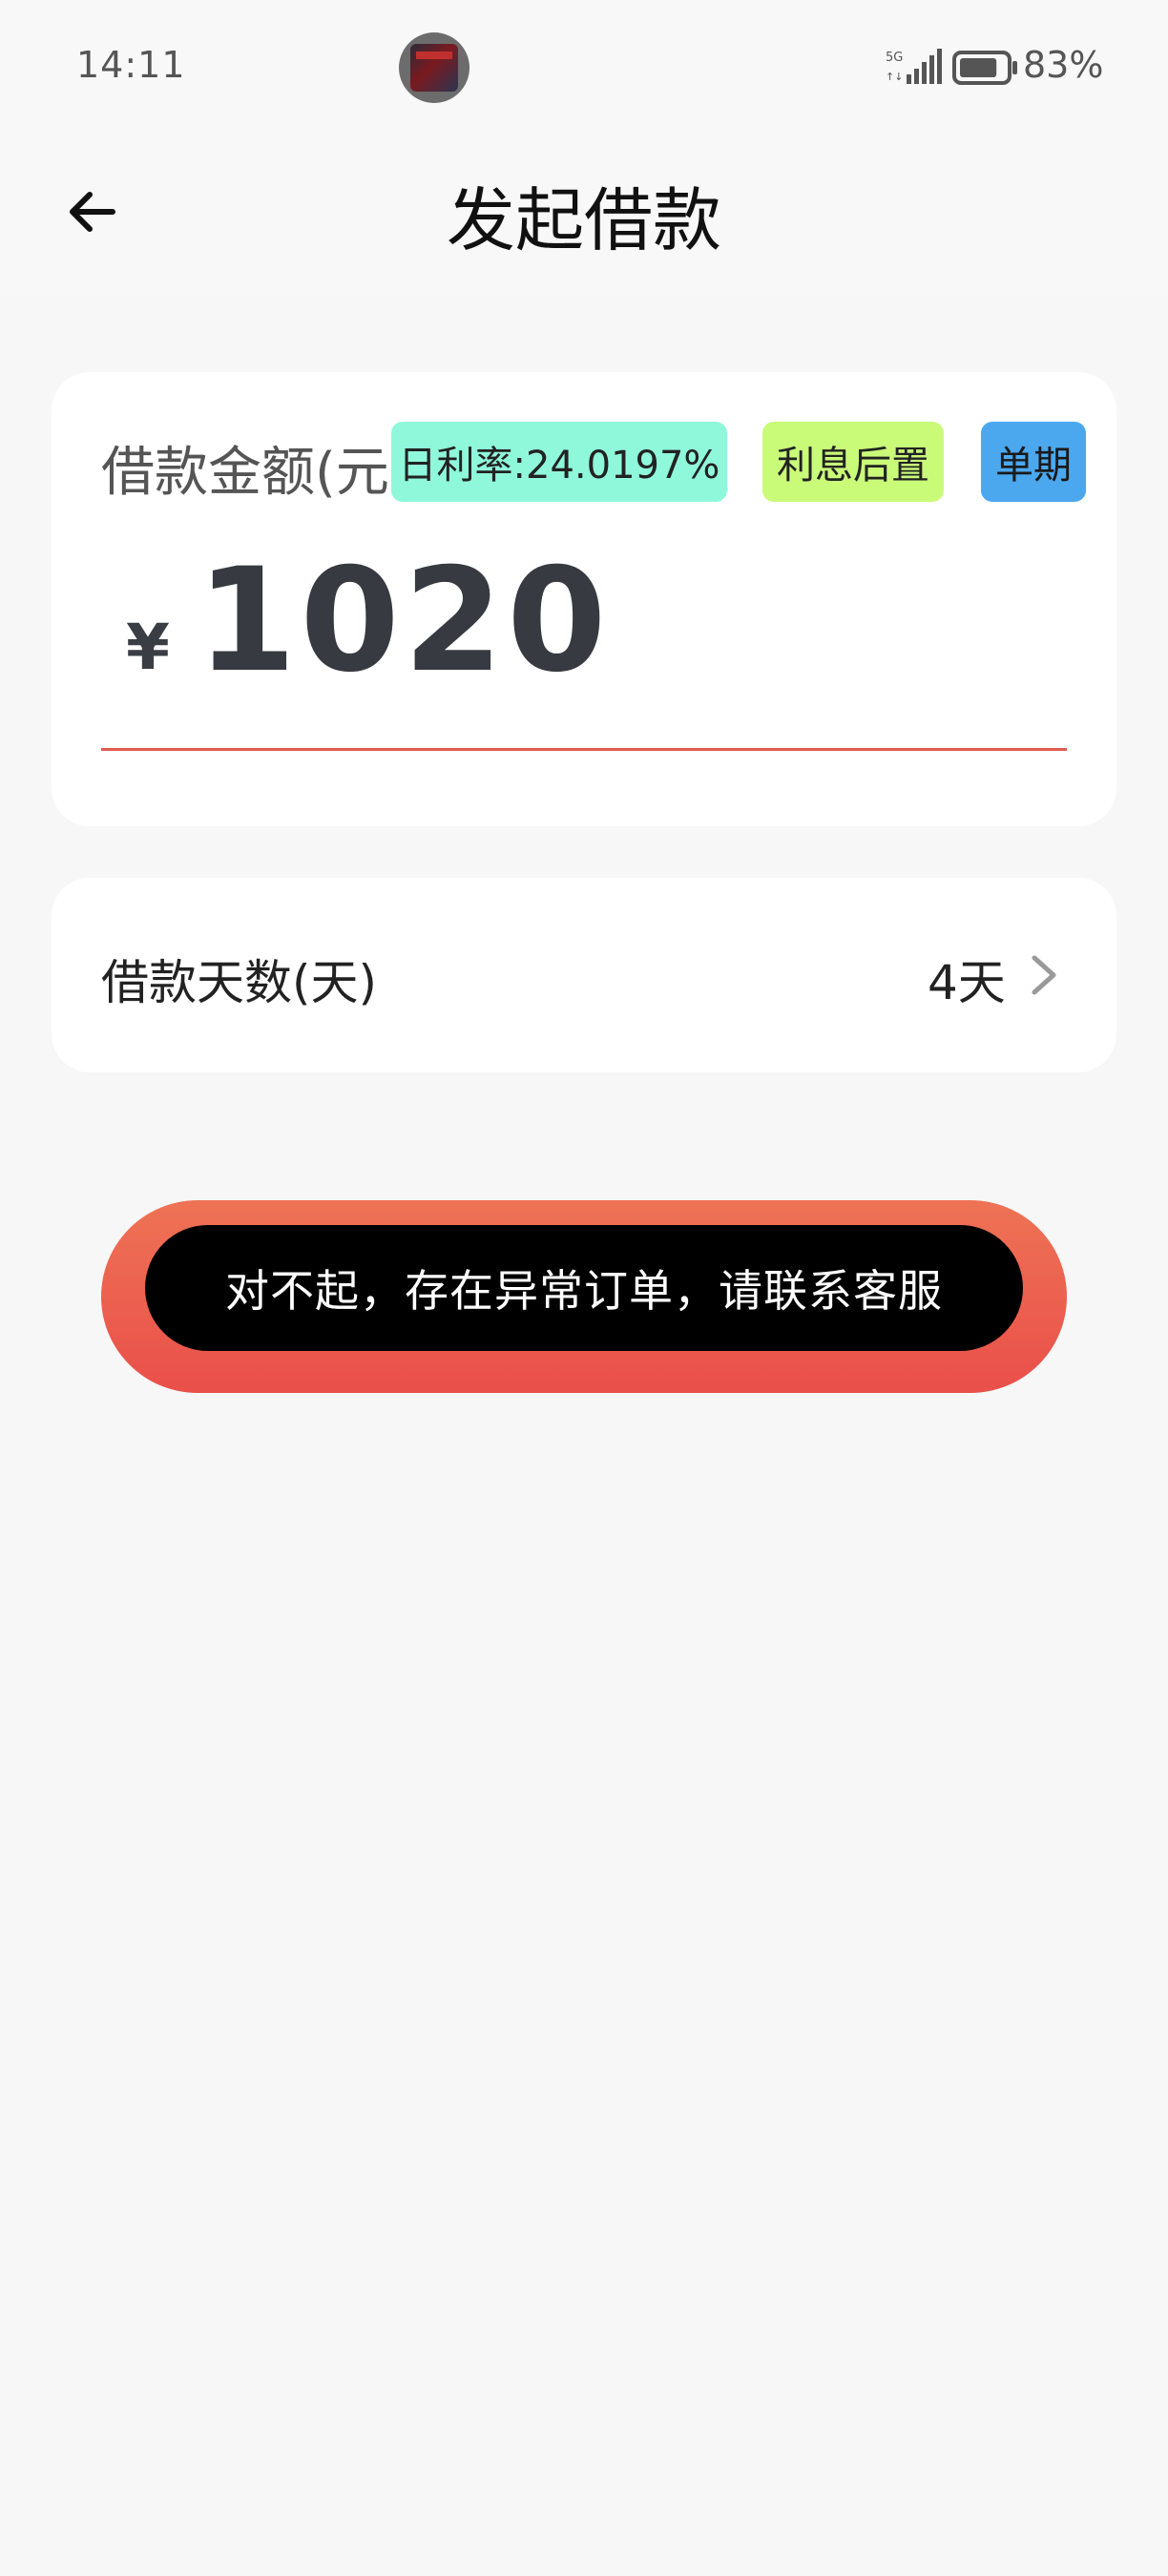  Describe the element at coordinates (583, 220) in the screenshot. I see `page-title: 发起借款` at that location.